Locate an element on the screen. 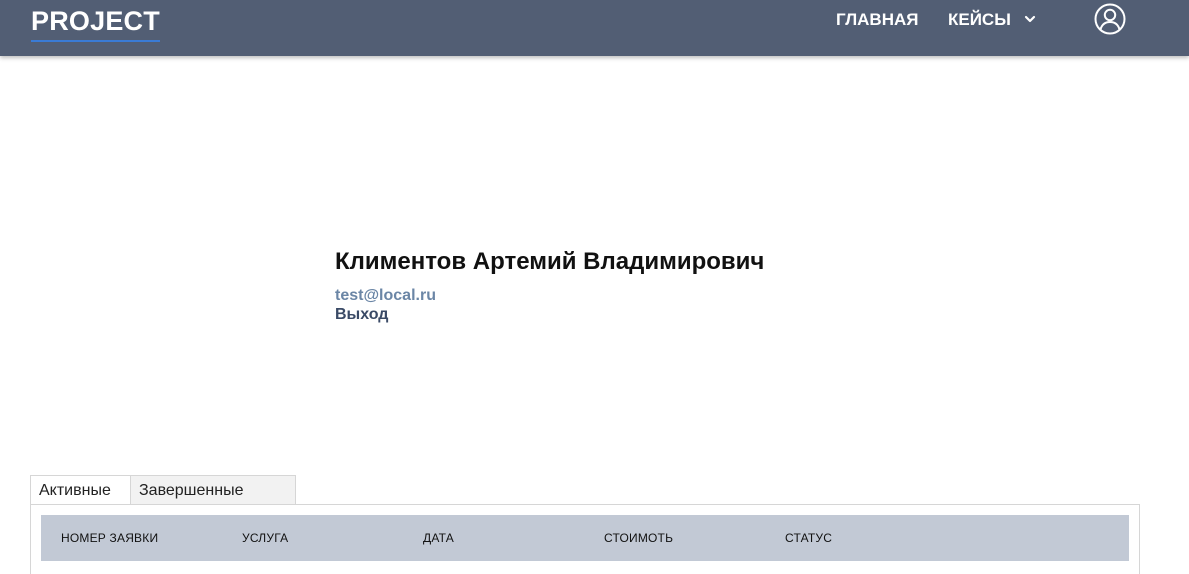 The width and height of the screenshot is (1189, 574). column-header-cost: СТОИМОТЬ is located at coordinates (638, 538).